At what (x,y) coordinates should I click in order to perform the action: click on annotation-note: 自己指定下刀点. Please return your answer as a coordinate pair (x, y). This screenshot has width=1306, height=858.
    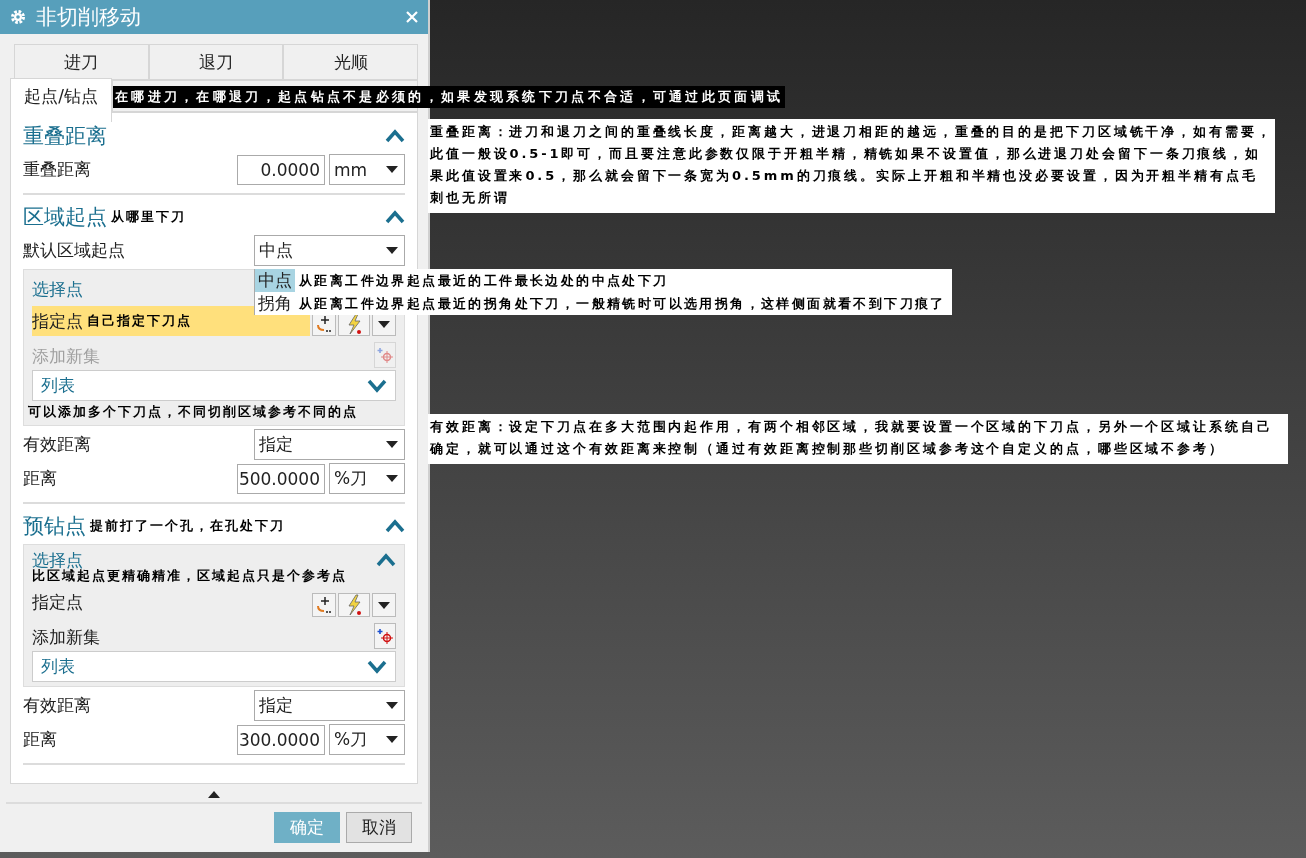
    Looking at the image, I should click on (139, 321).